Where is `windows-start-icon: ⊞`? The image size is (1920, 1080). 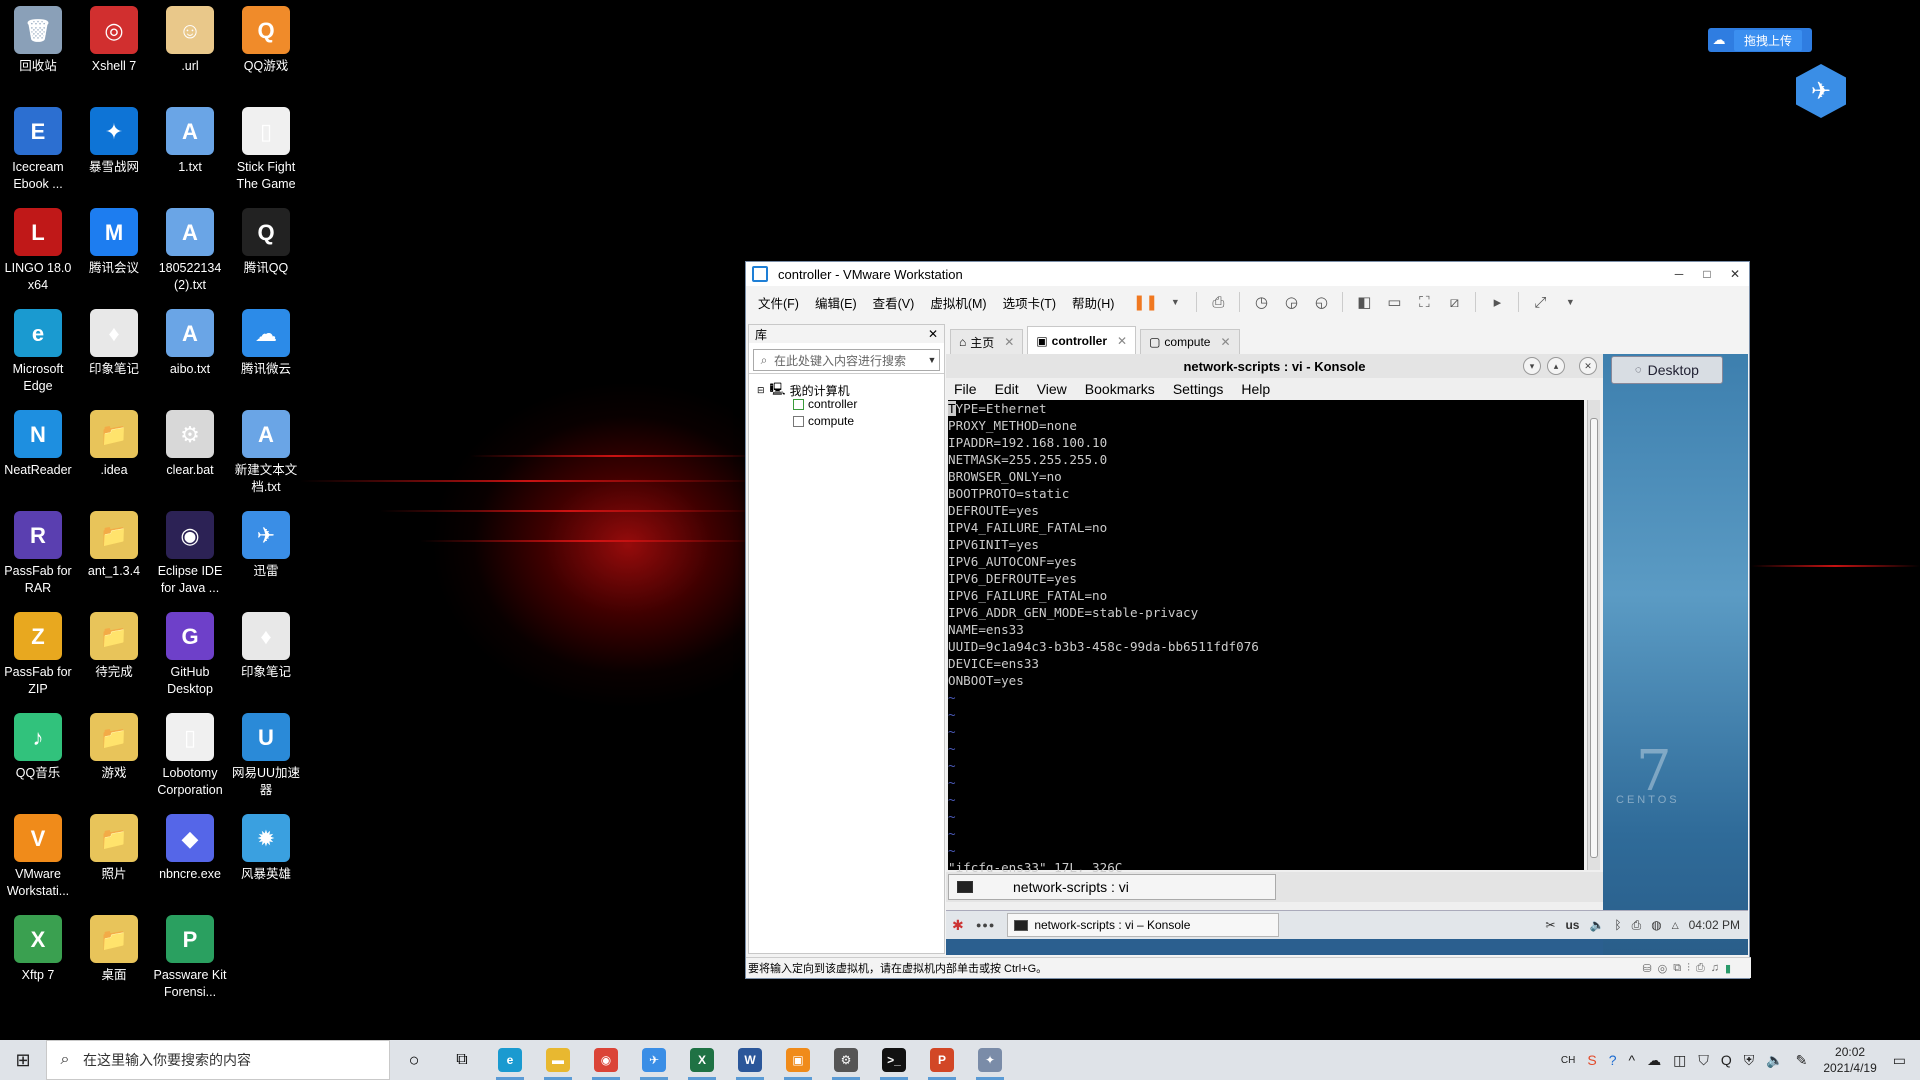 windows-start-icon: ⊞ is located at coordinates (23, 1060).